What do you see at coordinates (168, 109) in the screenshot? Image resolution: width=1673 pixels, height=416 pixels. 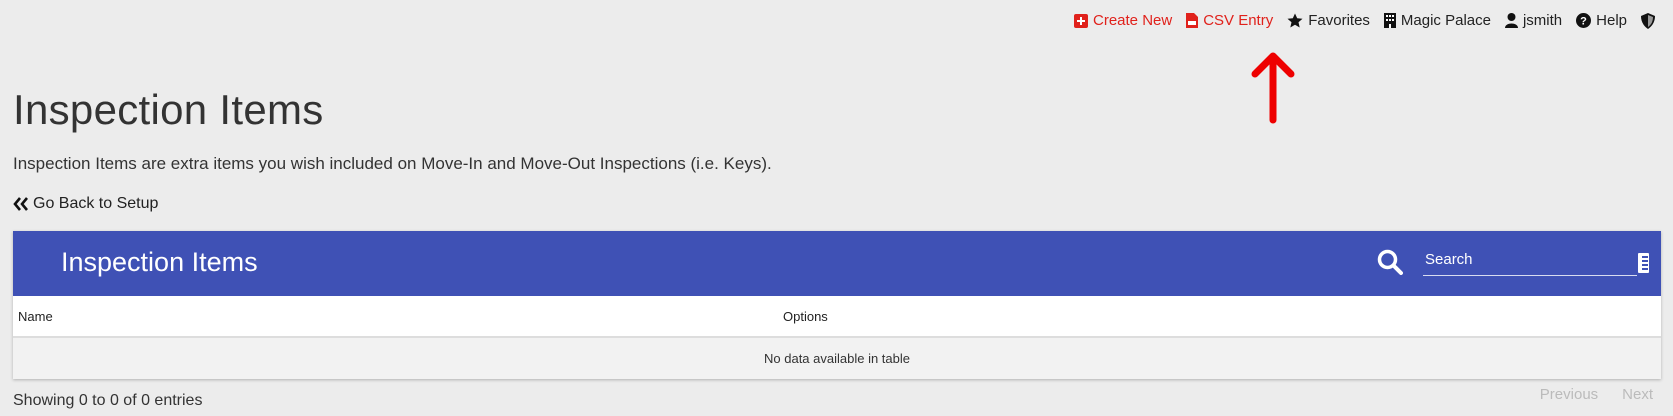 I see `page-title: Inspection Items` at bounding box center [168, 109].